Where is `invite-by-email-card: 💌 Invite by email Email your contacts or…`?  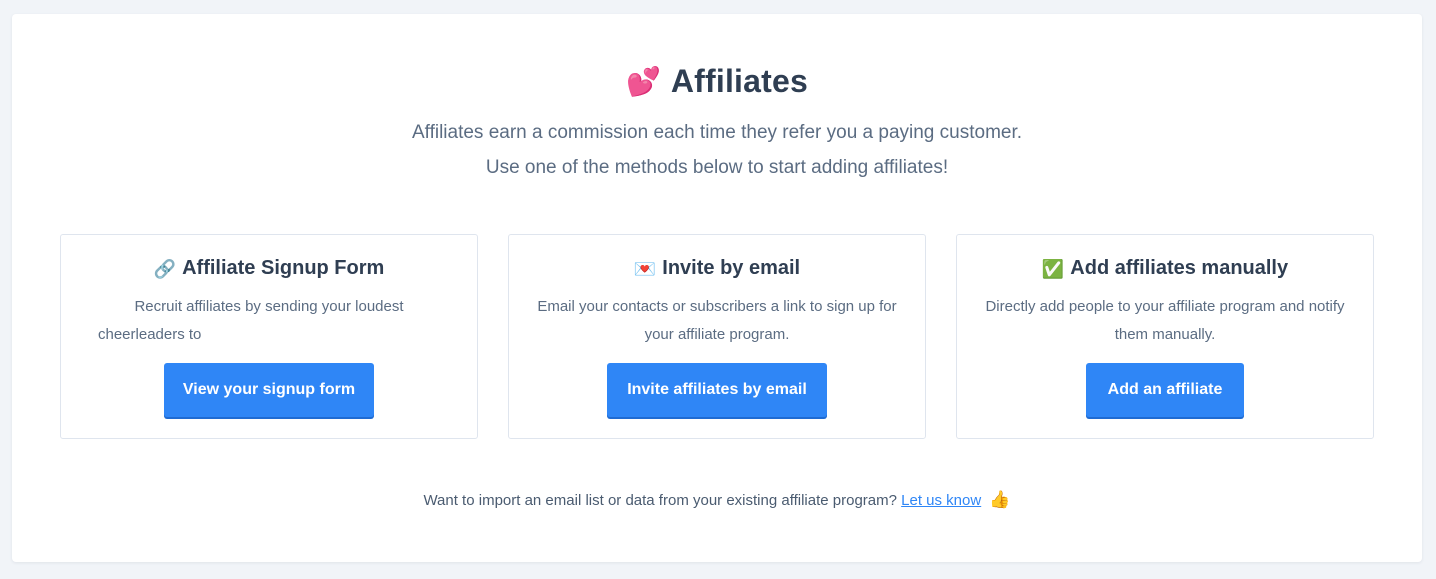
invite-by-email-card: 💌 Invite by email Email your contacts or… is located at coordinates (717, 336).